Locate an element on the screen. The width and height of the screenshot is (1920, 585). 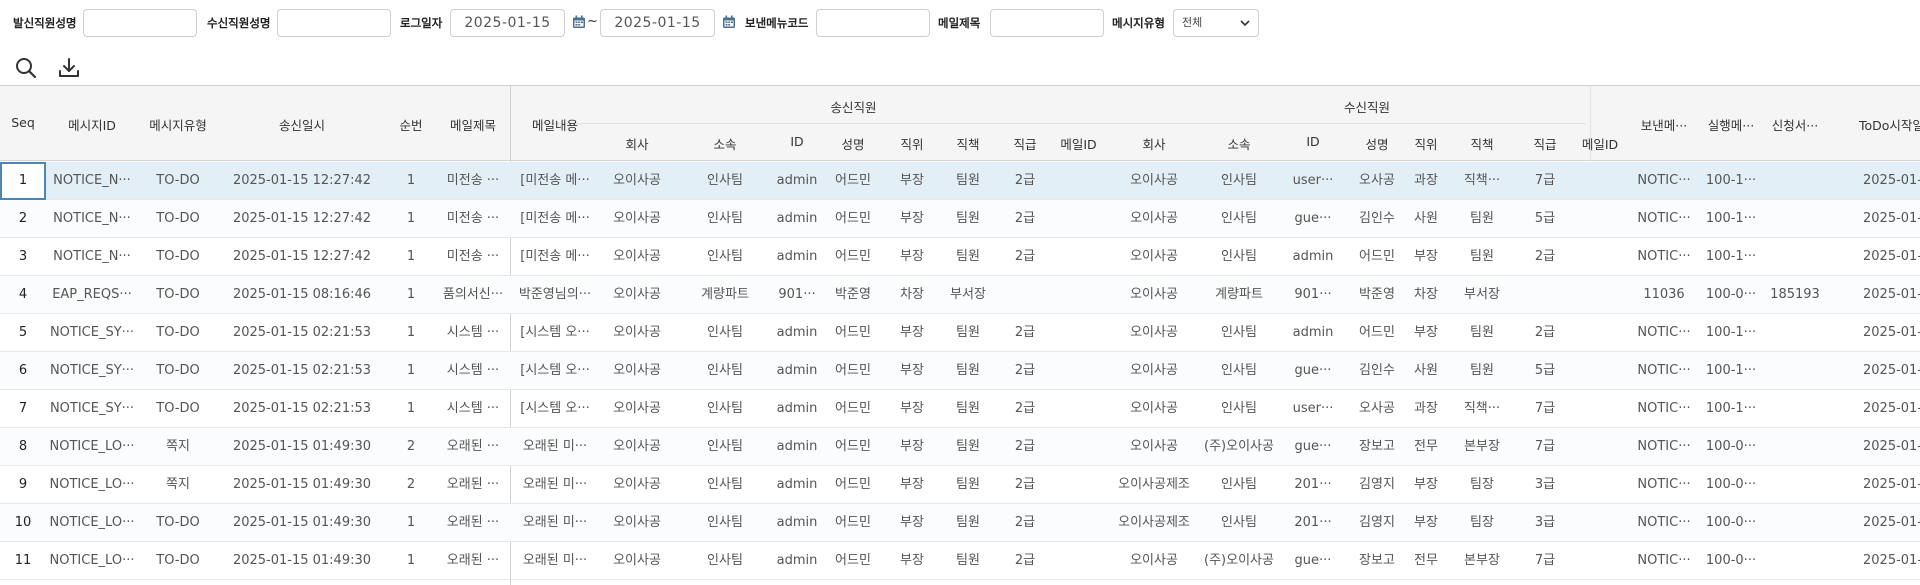
header-receiver-company: 회사 is located at coordinates (1154, 143).